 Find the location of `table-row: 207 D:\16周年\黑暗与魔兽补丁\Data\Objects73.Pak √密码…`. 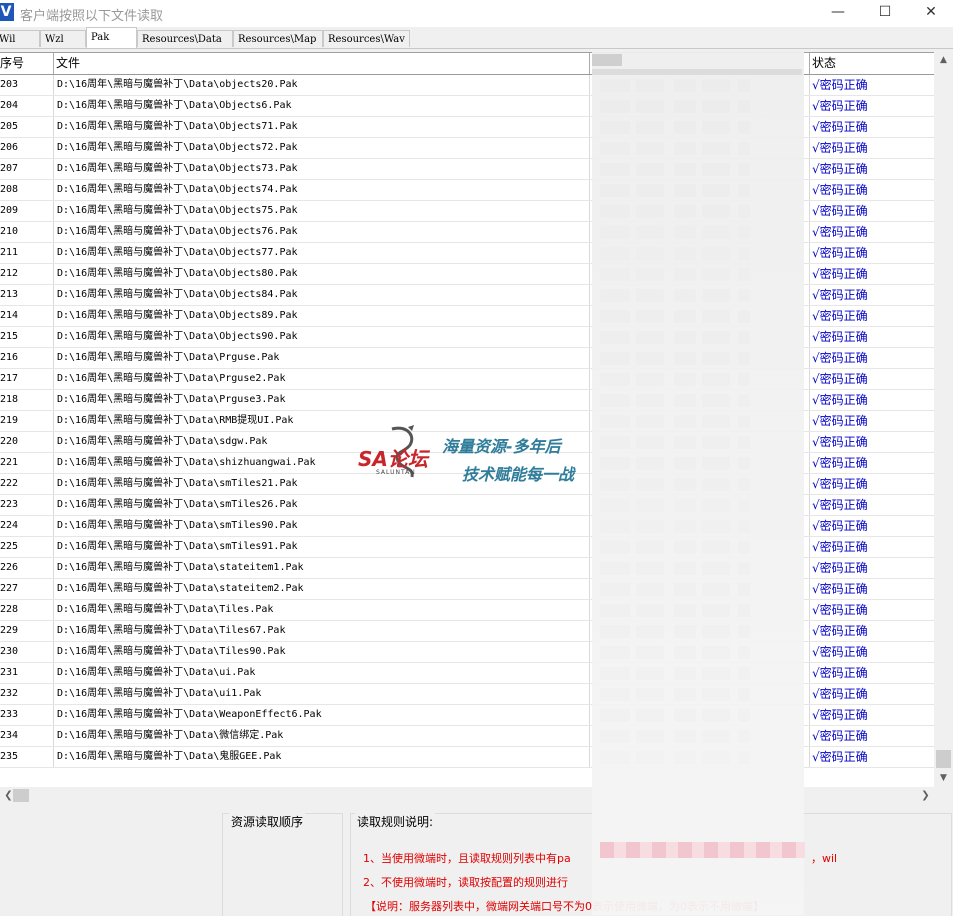

table-row: 207 D:\16周年\黑暗与魔兽补丁\Data\Objects73.Pak √密码… is located at coordinates (467, 169).